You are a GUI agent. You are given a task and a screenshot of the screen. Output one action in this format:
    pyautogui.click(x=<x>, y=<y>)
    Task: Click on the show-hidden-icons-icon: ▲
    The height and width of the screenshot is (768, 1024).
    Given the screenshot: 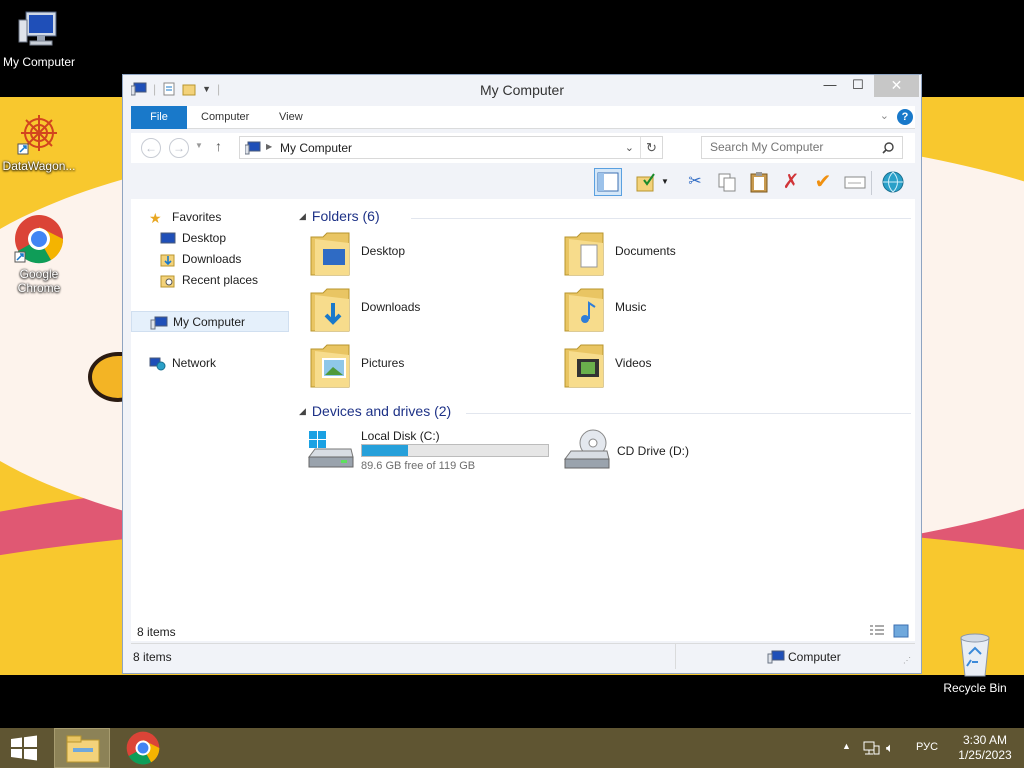 What is the action you would take?
    pyautogui.click(x=846, y=746)
    